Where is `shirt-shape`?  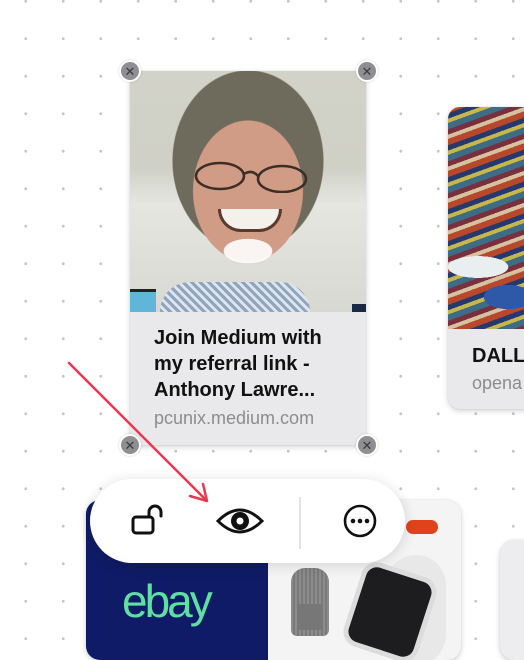
shirt-shape is located at coordinates (235, 297).